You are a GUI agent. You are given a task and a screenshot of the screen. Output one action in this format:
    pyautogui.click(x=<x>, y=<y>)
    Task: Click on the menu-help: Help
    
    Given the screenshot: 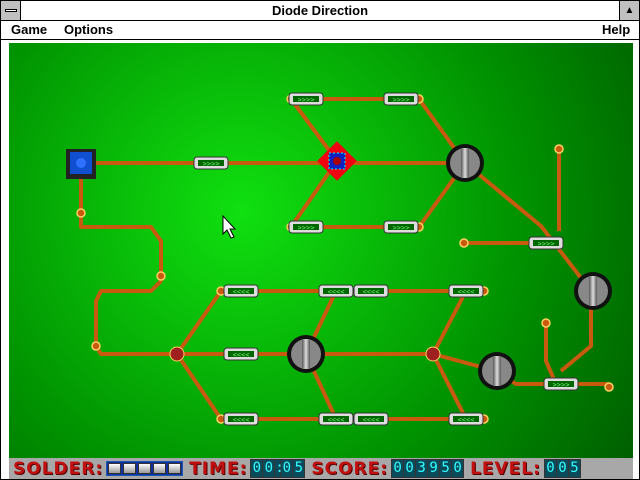 What is the action you would take?
    pyautogui.click(x=616, y=29)
    